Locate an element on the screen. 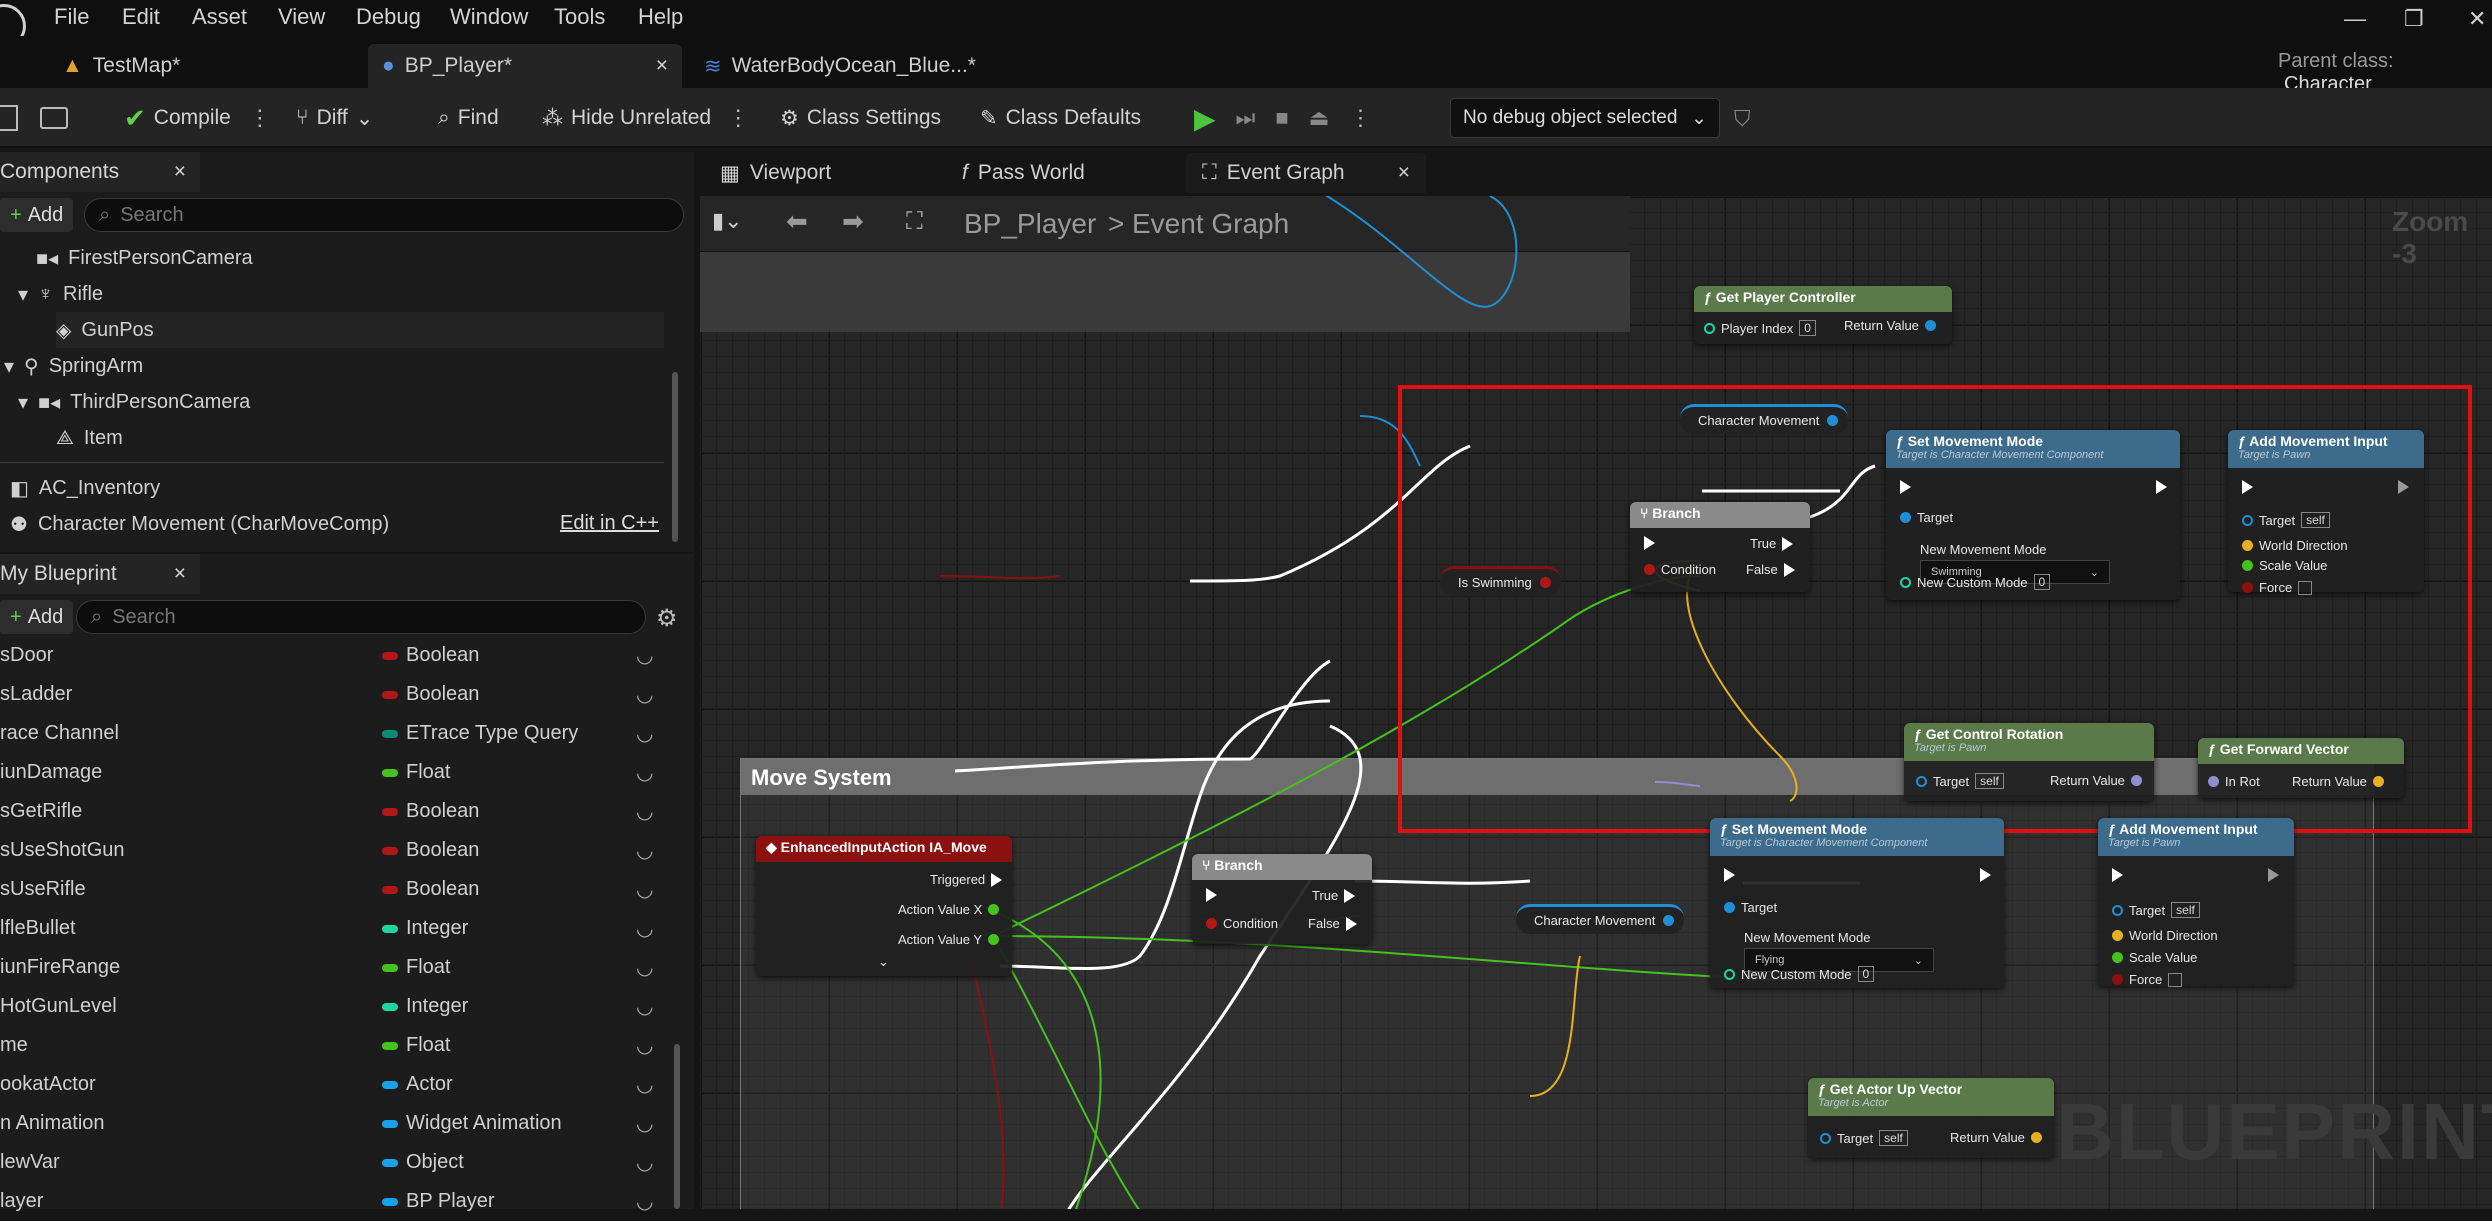 This screenshot has height=1221, width=2492. tree-item-gunpos: ◈ GunPos is located at coordinates (360, 330).